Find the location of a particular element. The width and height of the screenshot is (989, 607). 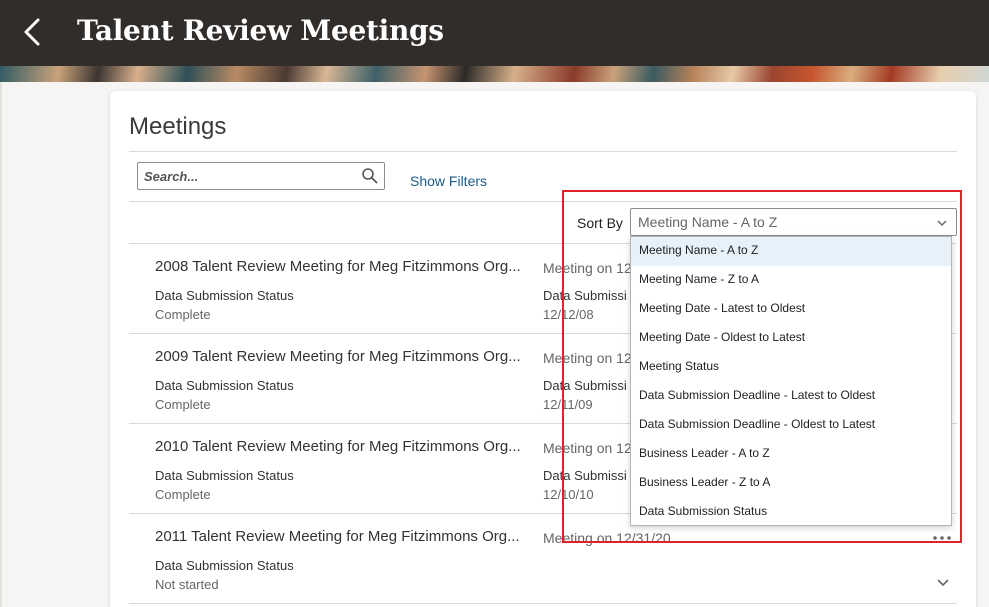

sort-option: Meeting Name - Z to A is located at coordinates (791, 280).